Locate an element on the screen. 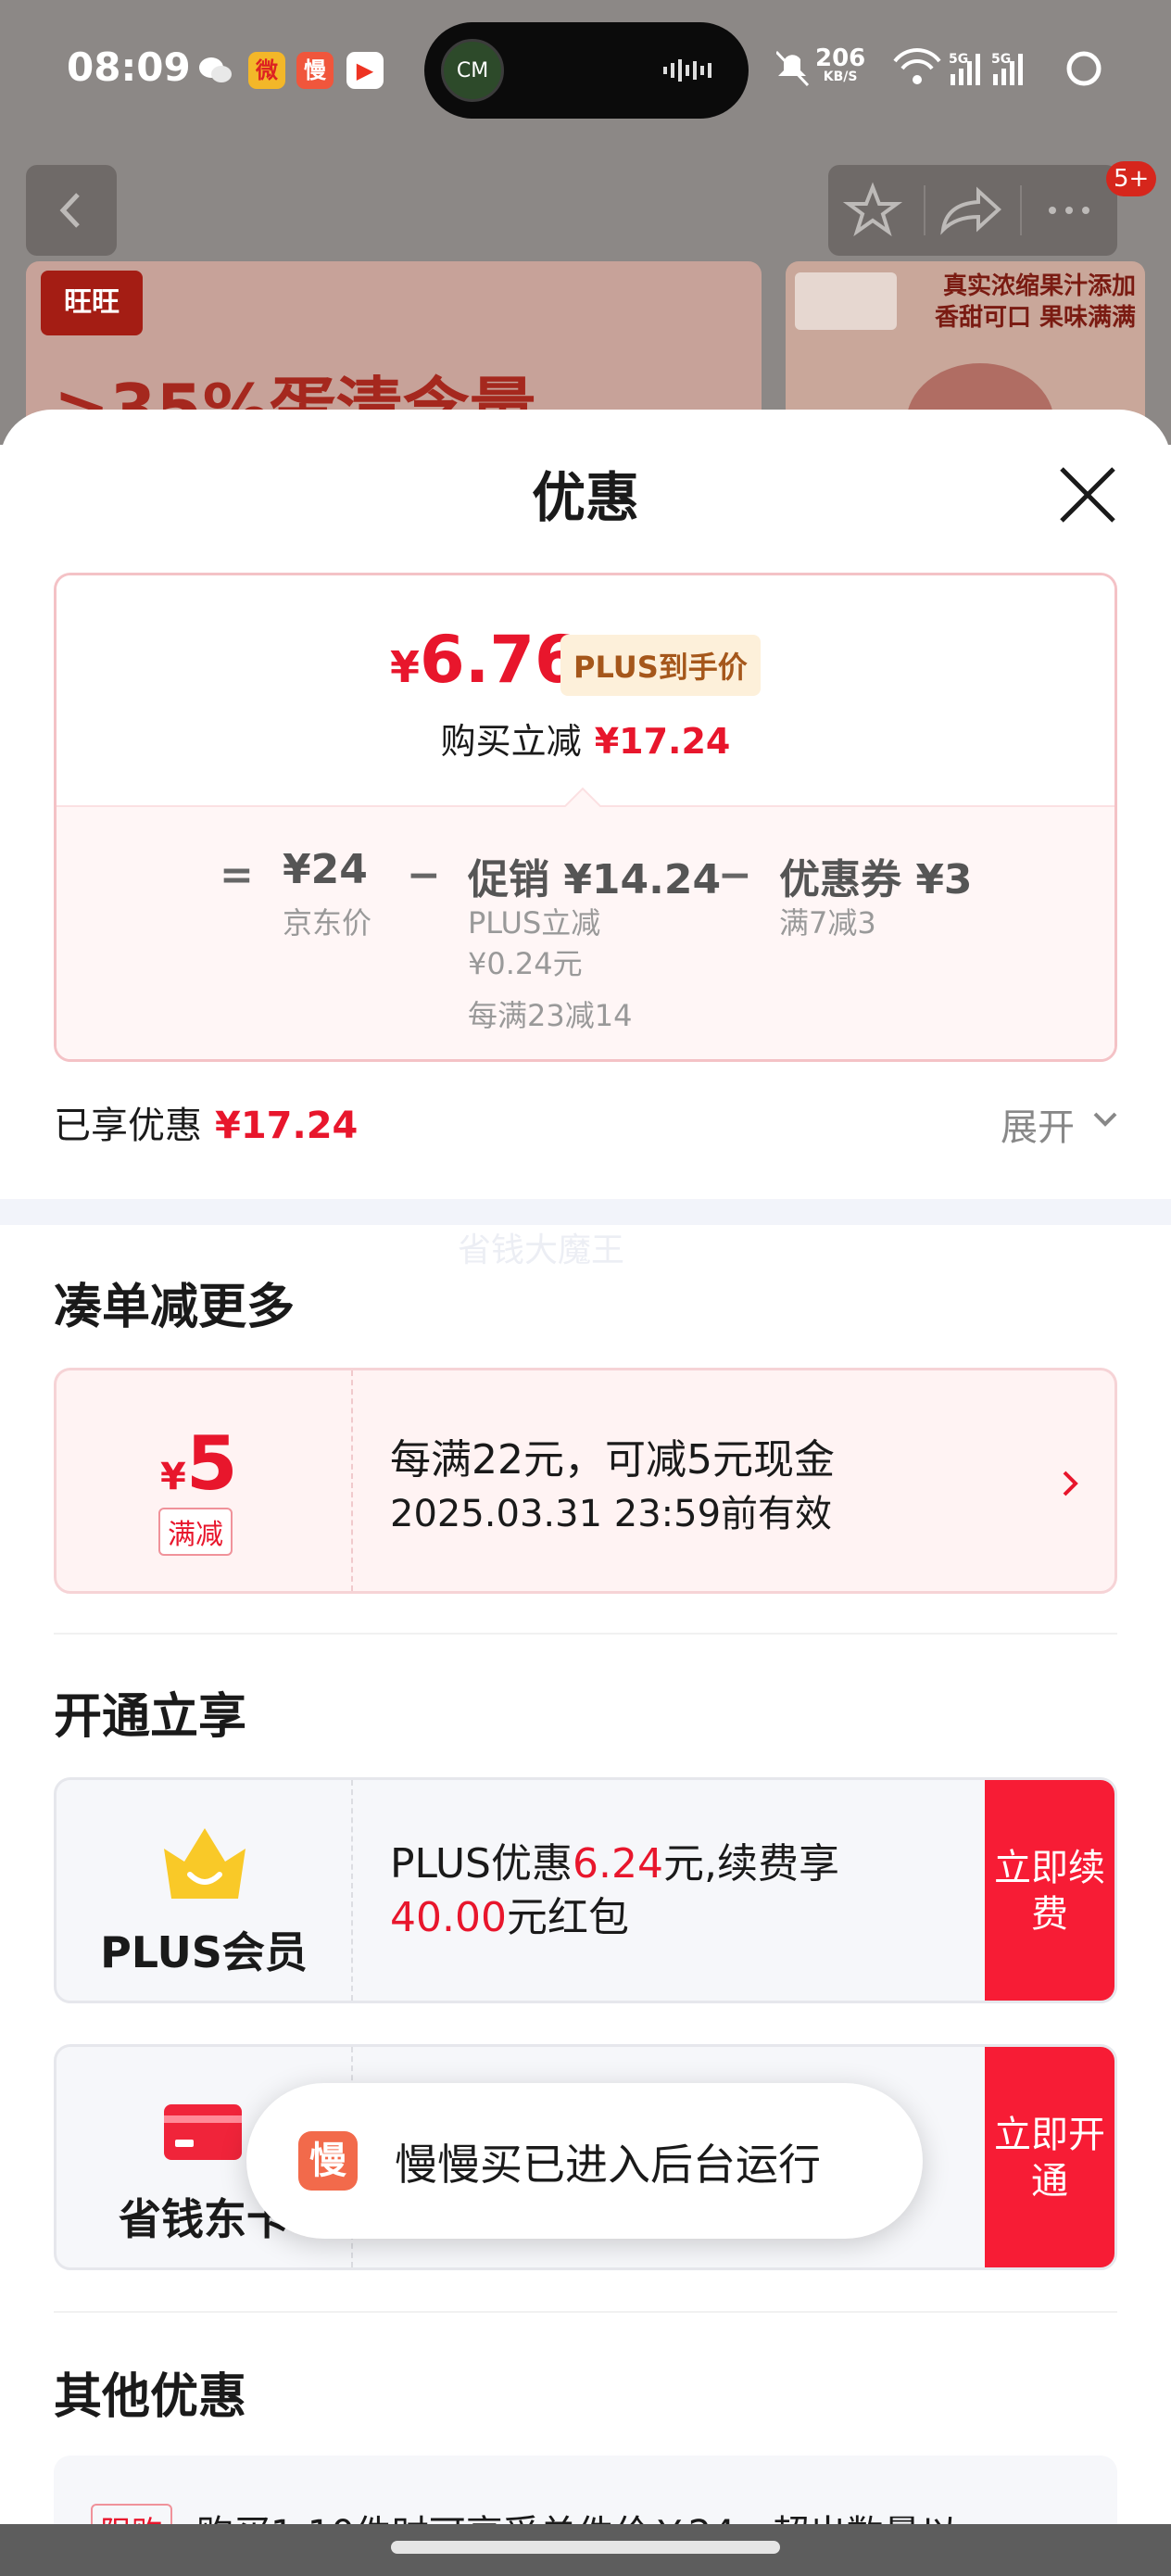 The image size is (1171, 2576). equals-sign: = is located at coordinates (237, 876).